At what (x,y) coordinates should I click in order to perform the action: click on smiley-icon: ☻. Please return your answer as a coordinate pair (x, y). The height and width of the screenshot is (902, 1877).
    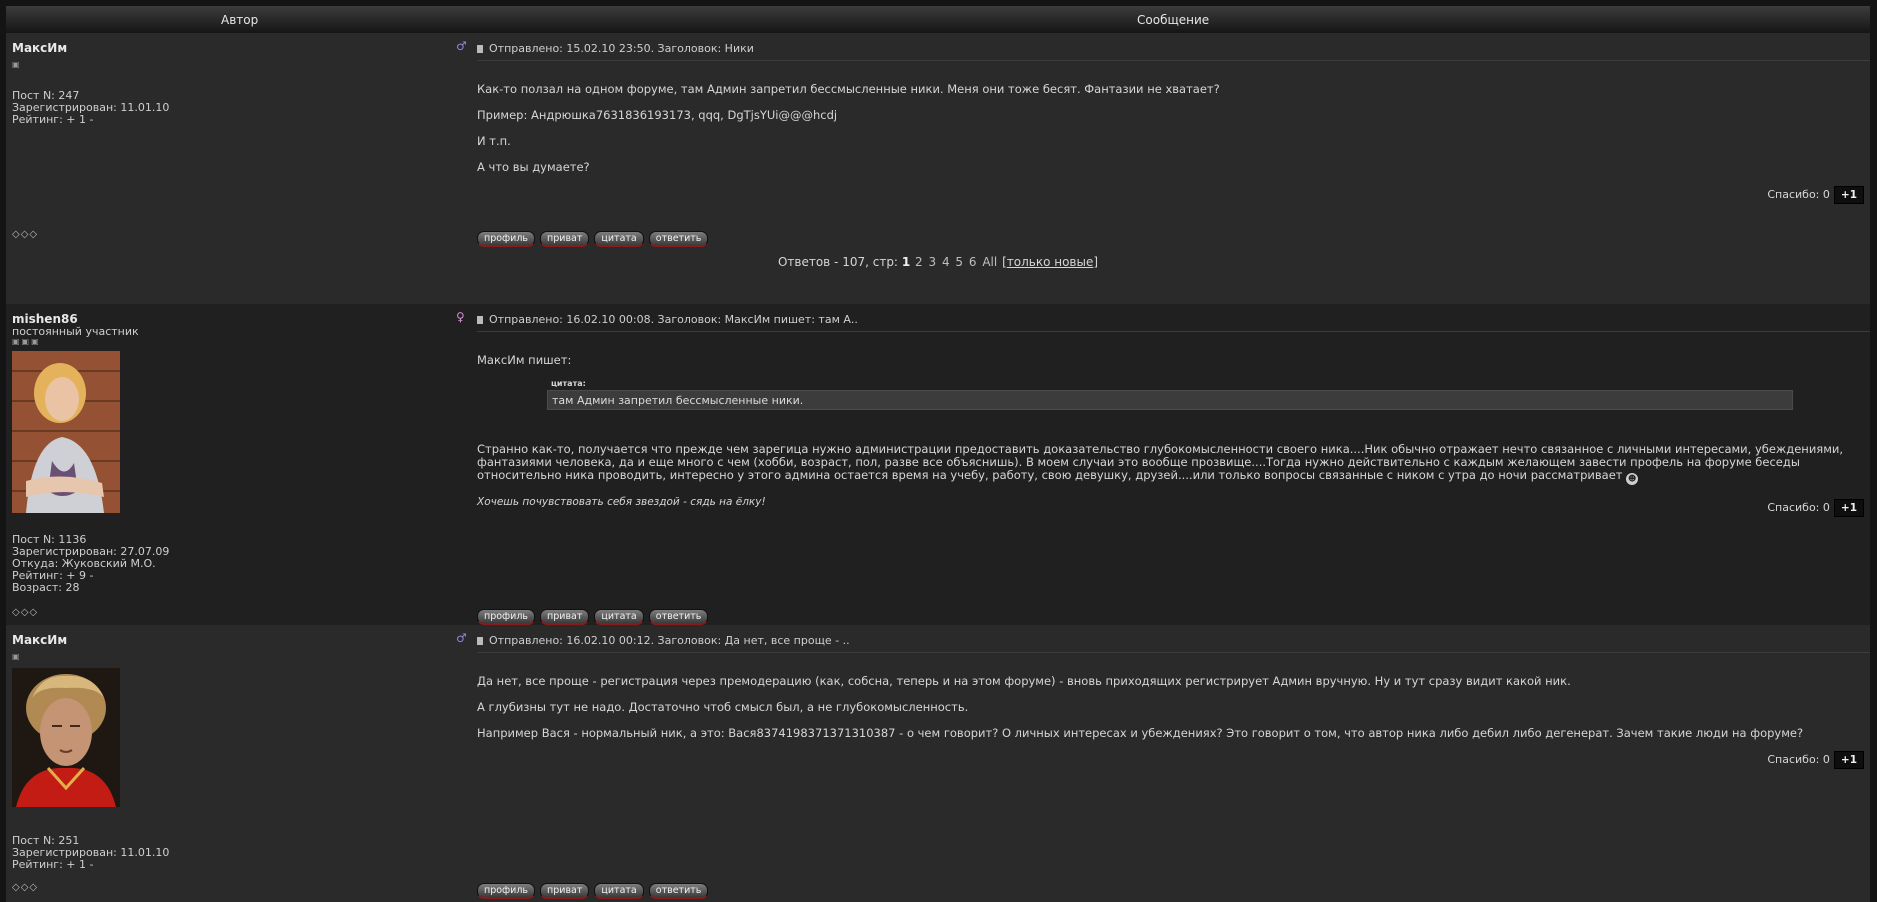
    Looking at the image, I should click on (1632, 479).